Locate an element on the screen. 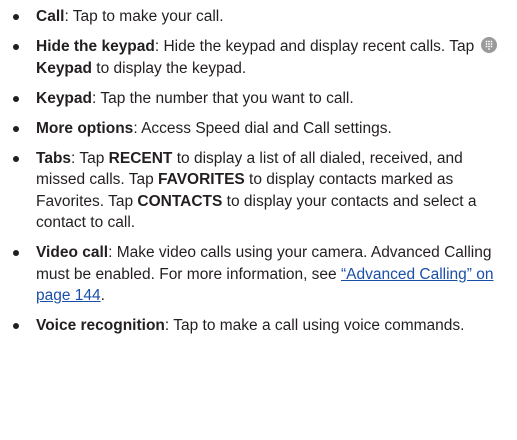 The width and height of the screenshot is (517, 440). item-text: : Tap the number that you want to call. is located at coordinates (223, 98).